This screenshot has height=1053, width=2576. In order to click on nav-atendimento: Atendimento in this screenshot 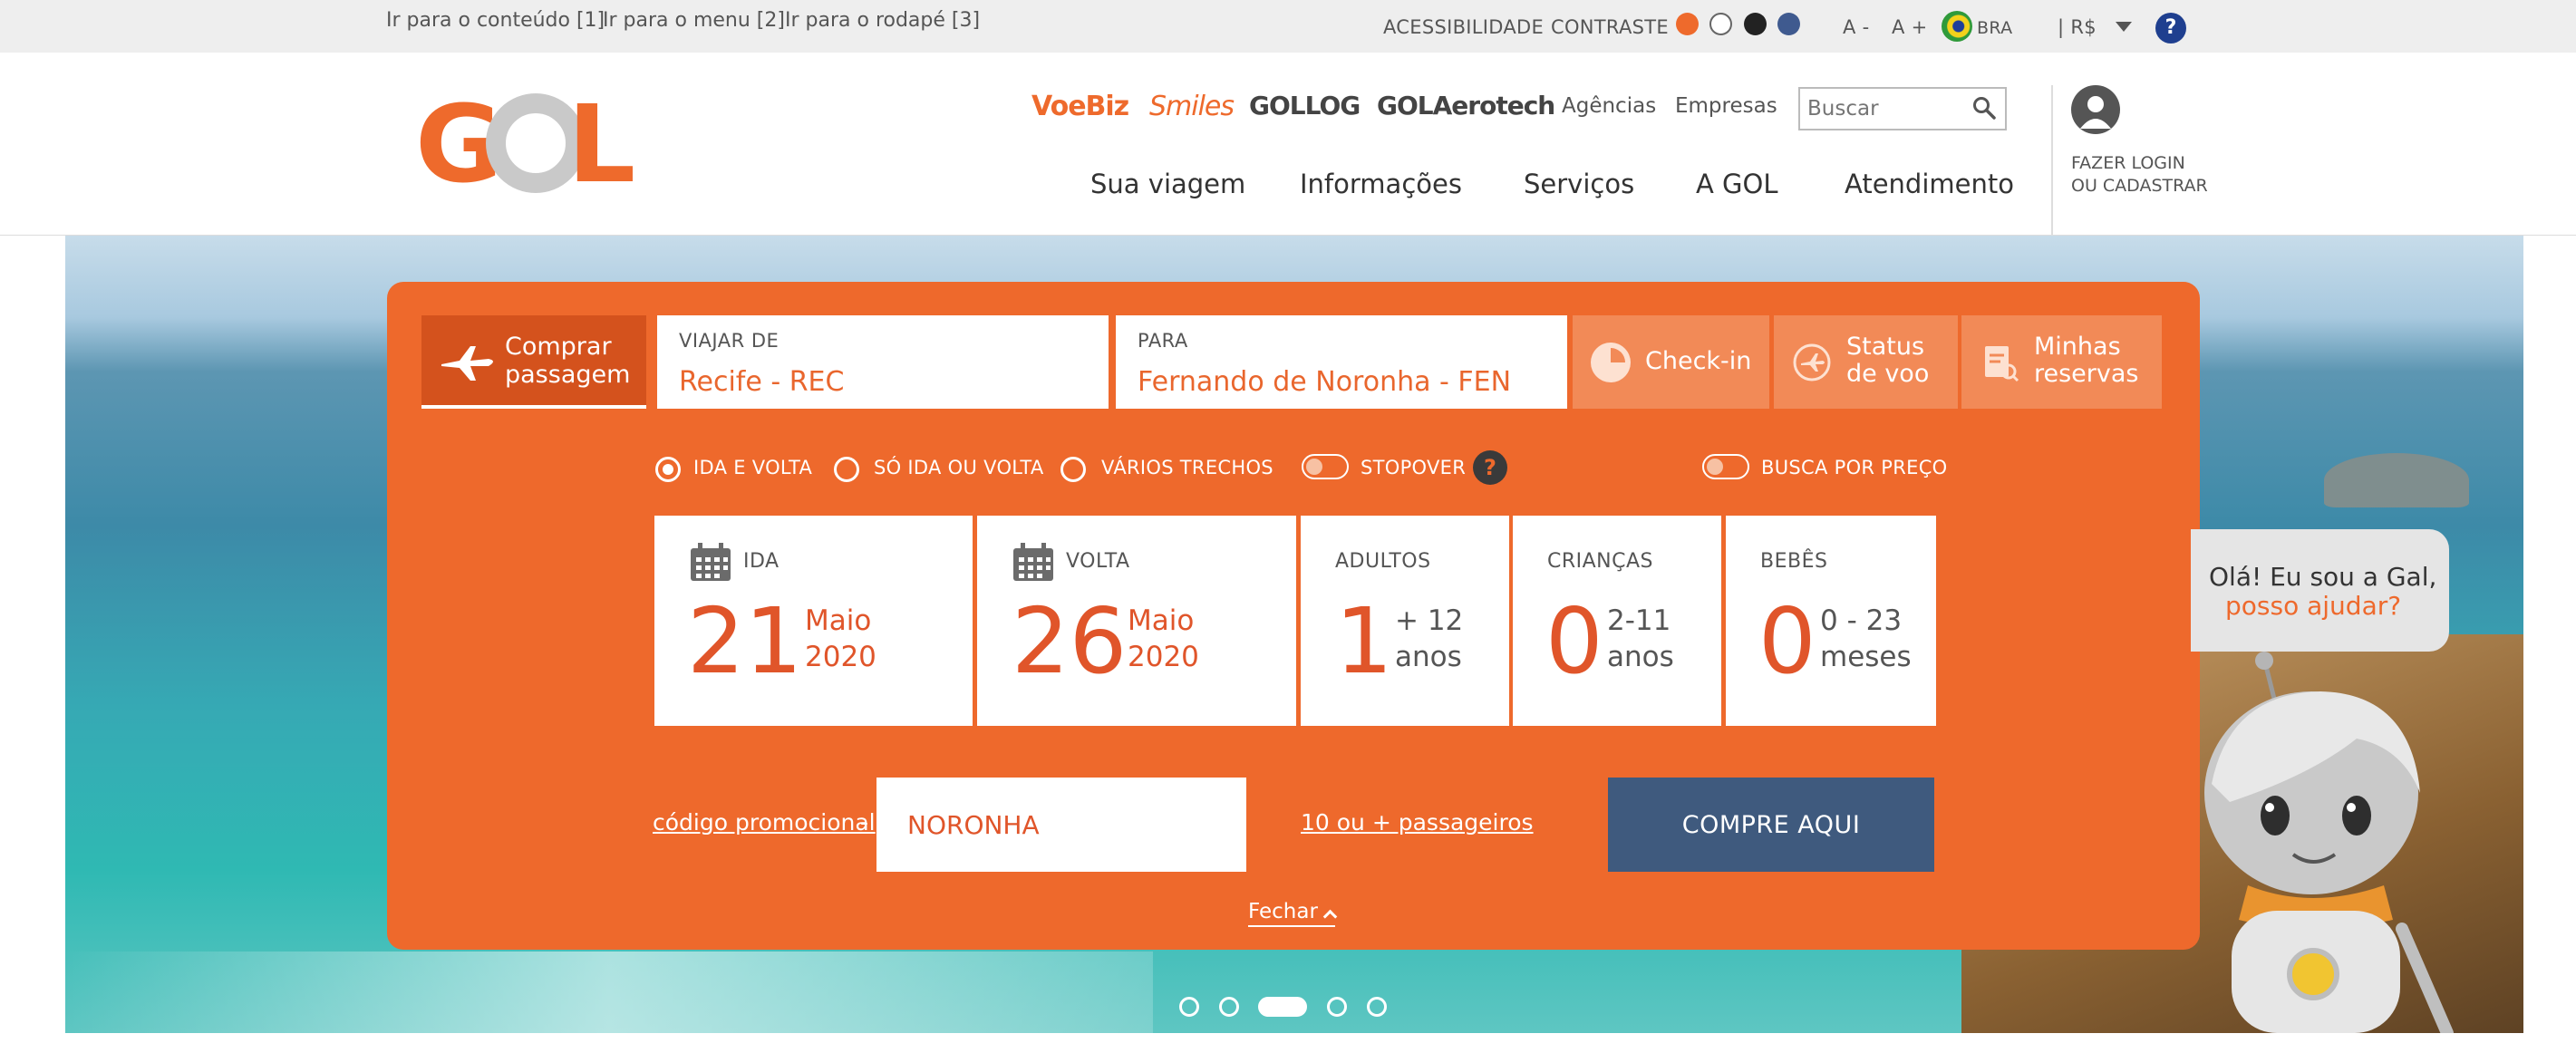, I will do `click(1929, 184)`.